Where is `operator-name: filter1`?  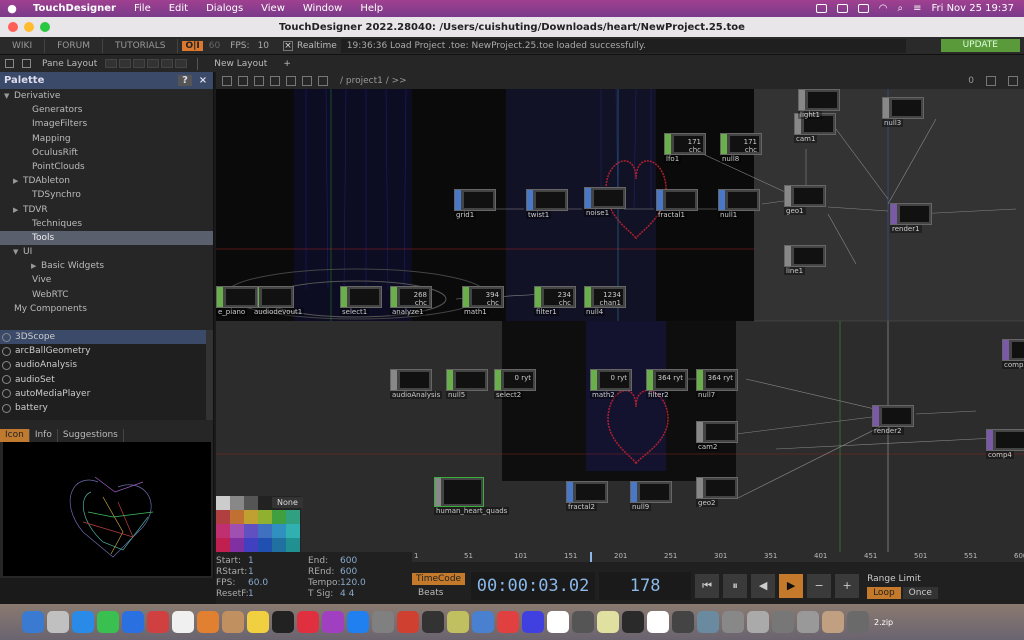 operator-name: filter1 is located at coordinates (546, 312).